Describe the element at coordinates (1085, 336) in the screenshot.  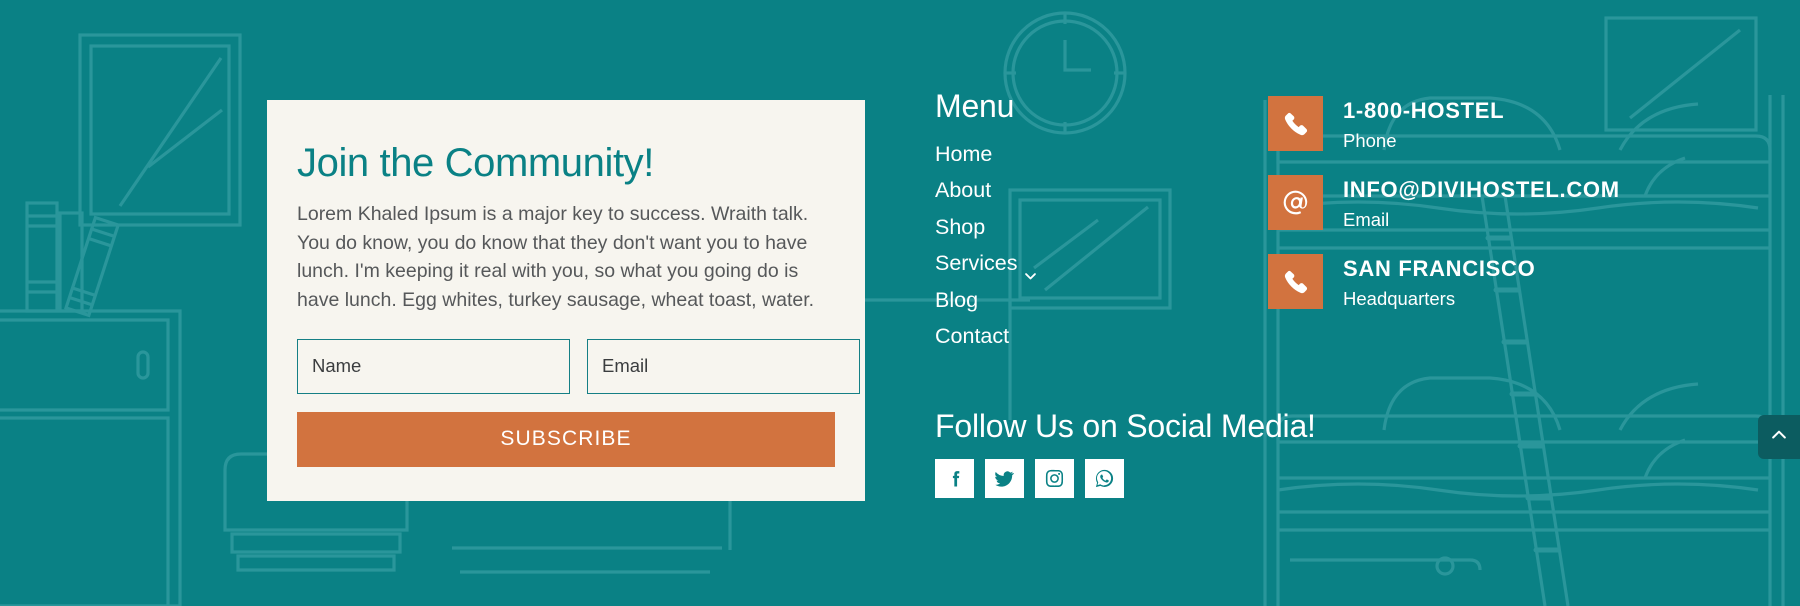
I see `menu-item-contact: Contact` at that location.